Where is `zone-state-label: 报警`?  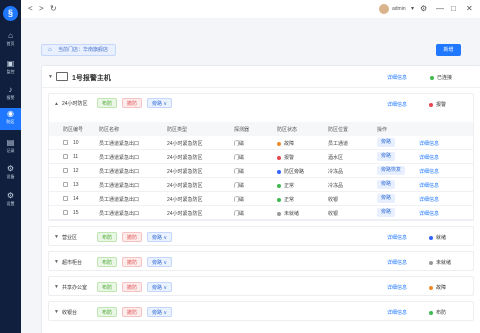
zone-state-label: 报警 is located at coordinates (289, 158).